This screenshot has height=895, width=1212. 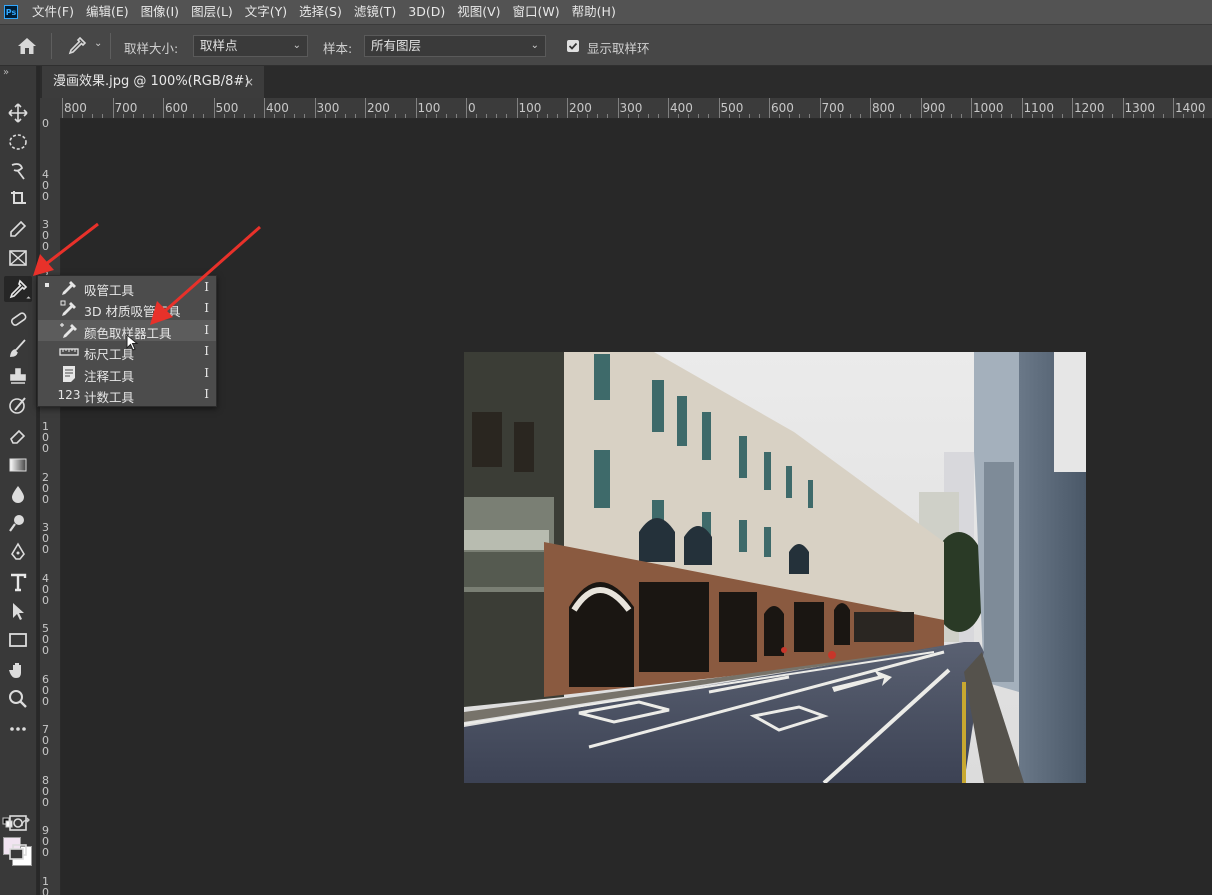 What do you see at coordinates (250, 46) in the screenshot?
I see `sample-size-select: 取样点 ⌄` at bounding box center [250, 46].